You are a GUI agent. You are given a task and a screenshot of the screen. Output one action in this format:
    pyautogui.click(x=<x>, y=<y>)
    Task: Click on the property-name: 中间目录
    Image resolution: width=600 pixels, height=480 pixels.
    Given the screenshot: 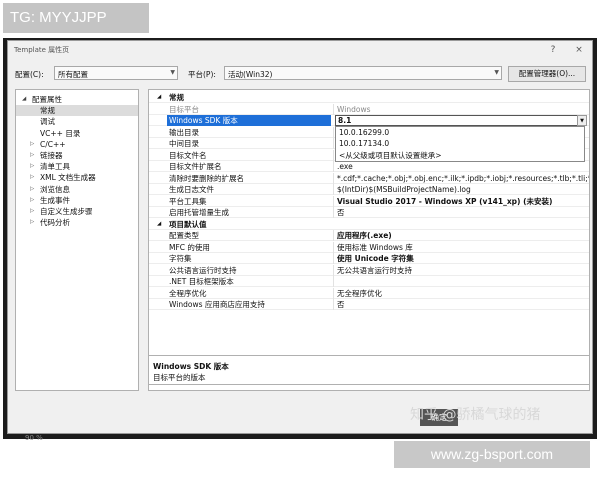 What is the action you would take?
    pyautogui.click(x=184, y=143)
    